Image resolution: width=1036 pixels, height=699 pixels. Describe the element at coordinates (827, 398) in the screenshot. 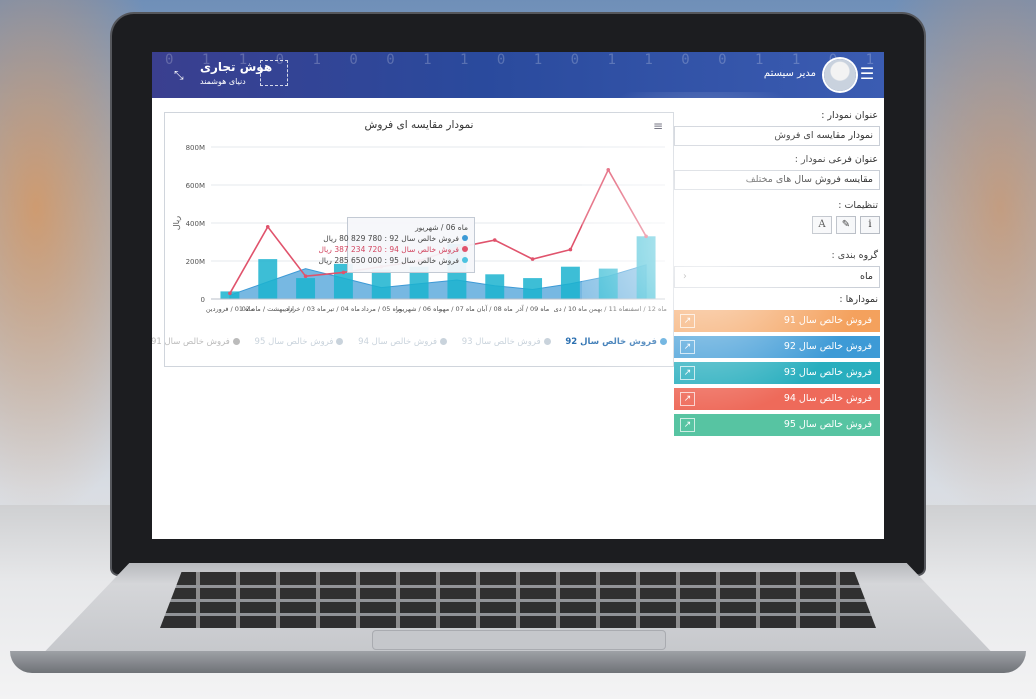

I see `series-label: فروش خالص سال 94` at that location.